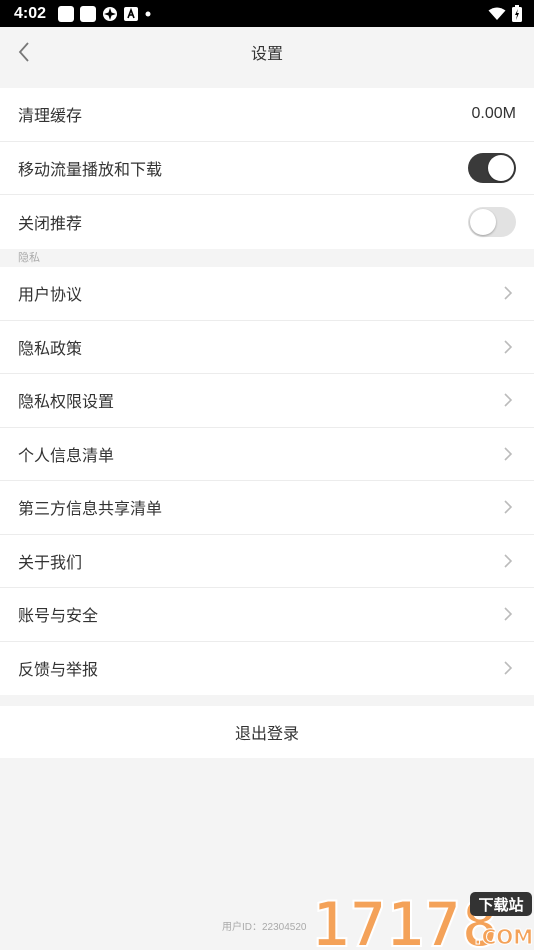  What do you see at coordinates (90, 169) in the screenshot?
I see `mobile-data-label: 移动流量播放和下载` at bounding box center [90, 169].